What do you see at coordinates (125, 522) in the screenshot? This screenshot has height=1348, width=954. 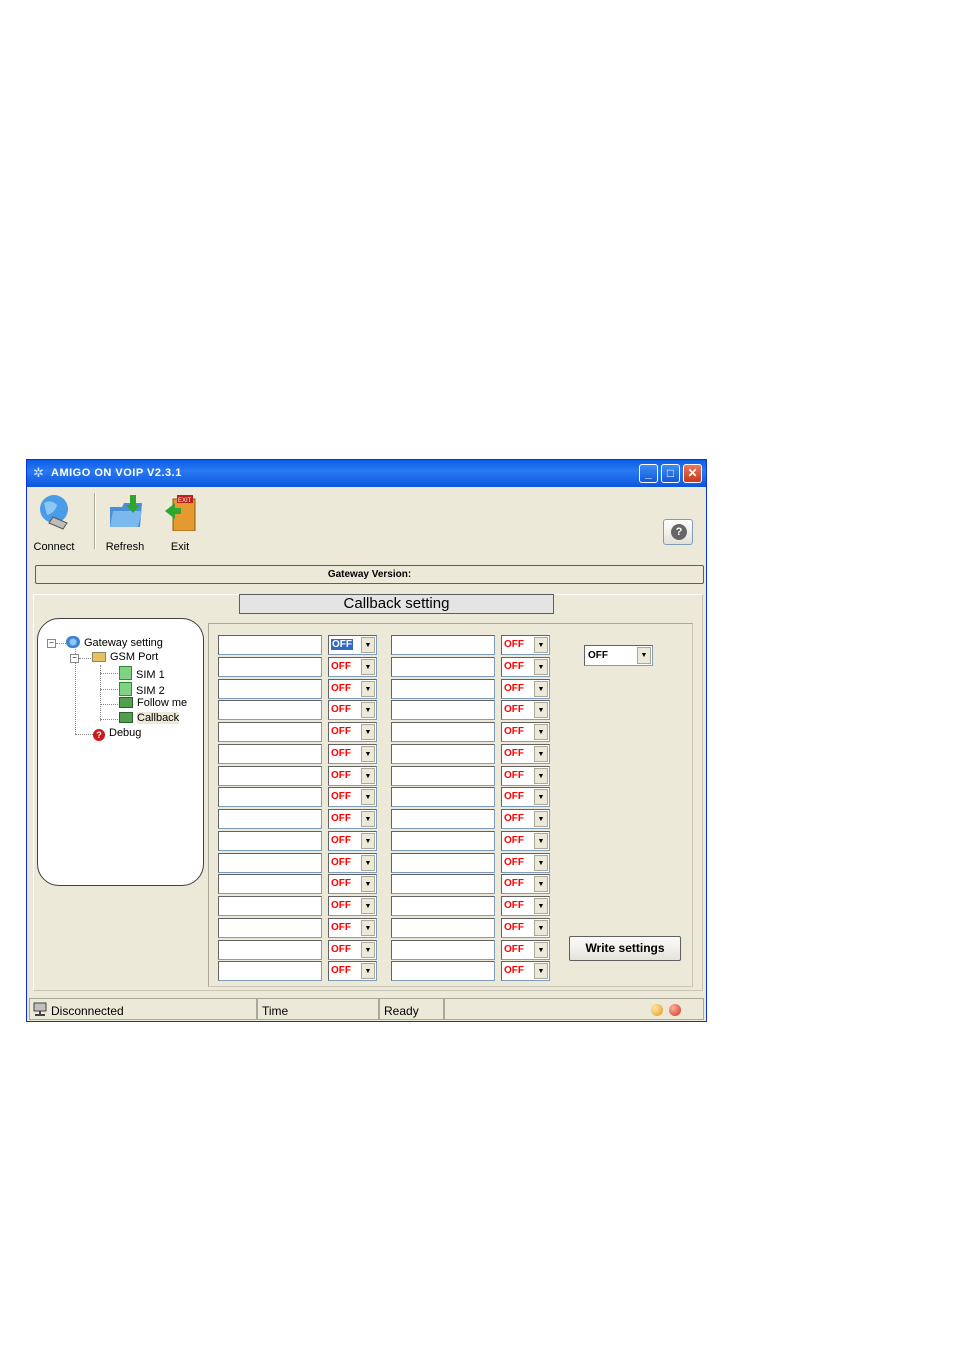 I see `refresh-button: Refresh` at bounding box center [125, 522].